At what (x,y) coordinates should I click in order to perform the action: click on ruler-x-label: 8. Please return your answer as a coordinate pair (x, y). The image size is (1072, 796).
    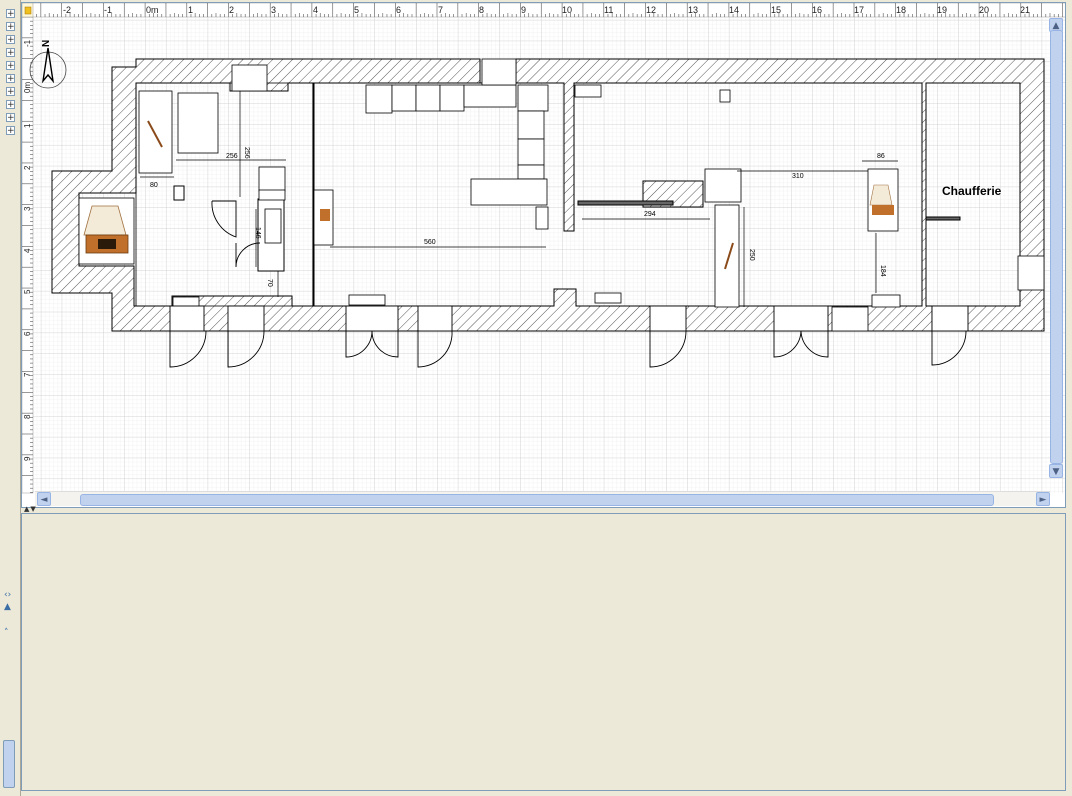
    Looking at the image, I should click on (481, 10).